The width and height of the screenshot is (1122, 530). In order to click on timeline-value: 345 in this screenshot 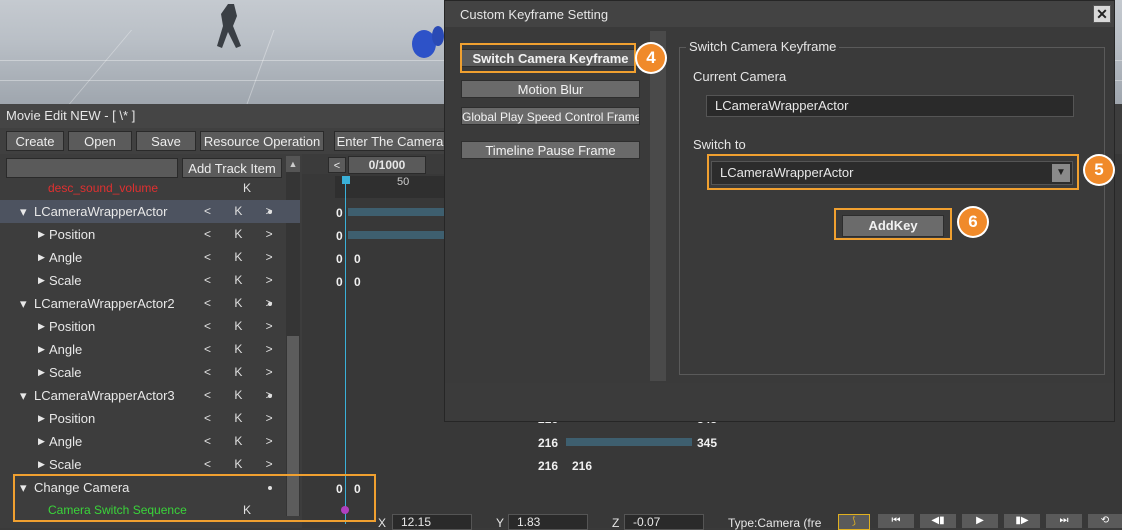, I will do `click(707, 443)`.